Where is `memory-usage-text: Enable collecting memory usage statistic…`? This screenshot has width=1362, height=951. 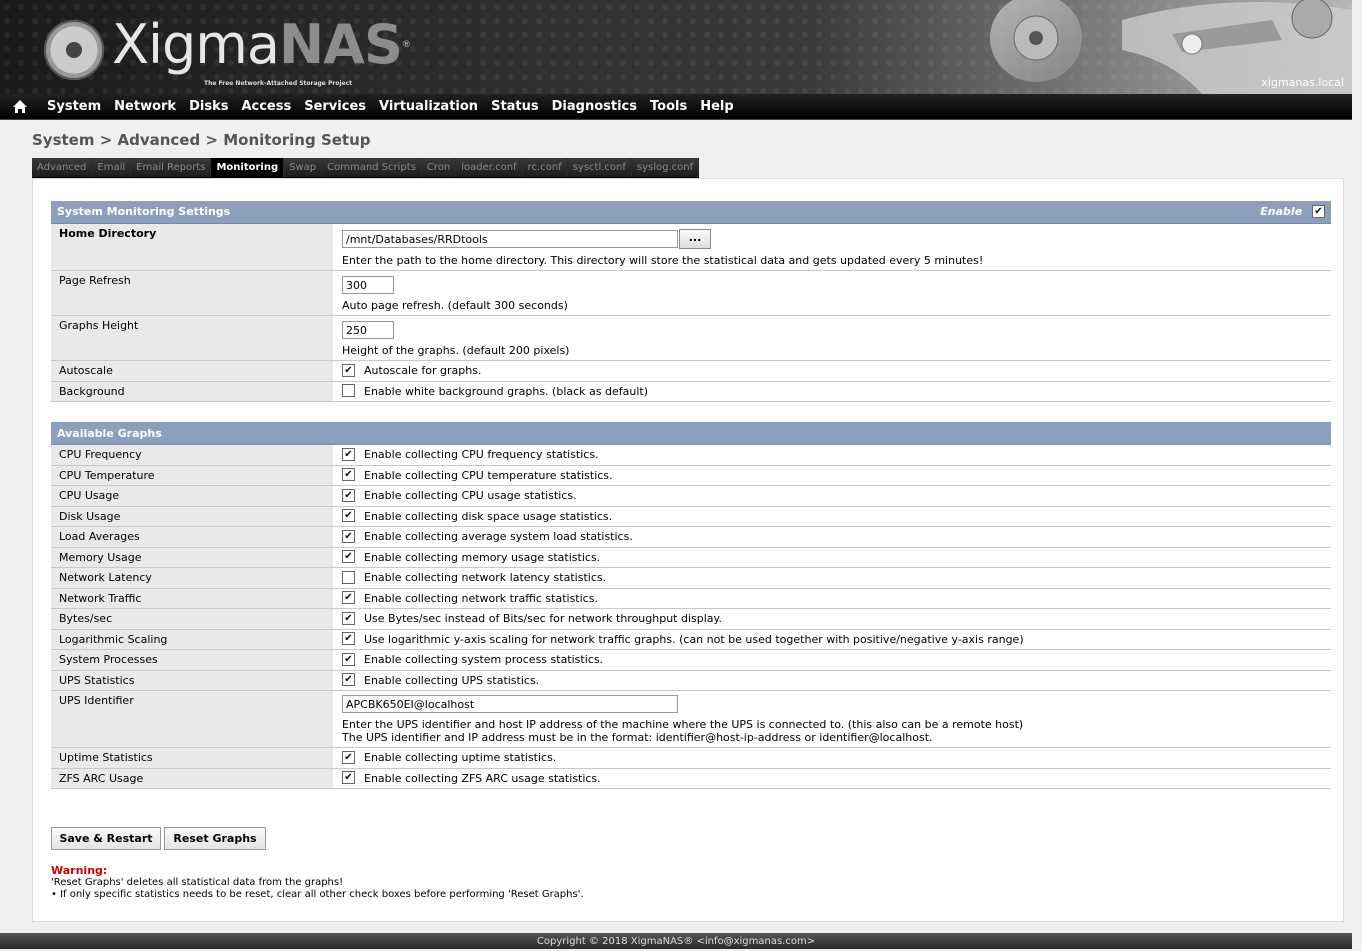 memory-usage-text: Enable collecting memory usage statistic… is located at coordinates (482, 557).